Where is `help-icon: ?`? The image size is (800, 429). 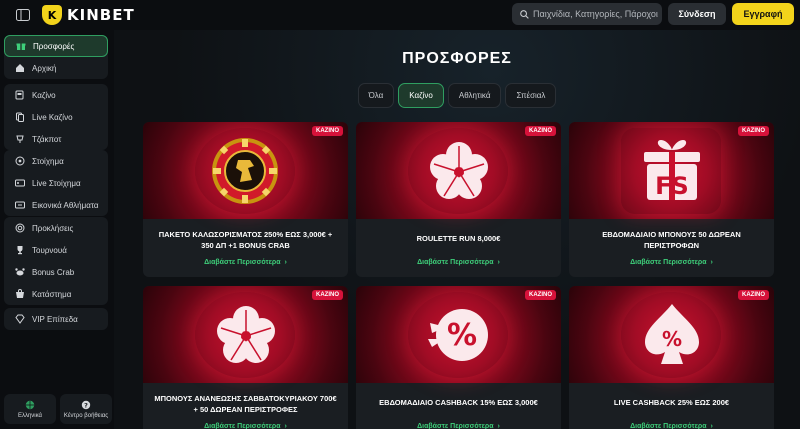 help-icon: ? is located at coordinates (86, 404).